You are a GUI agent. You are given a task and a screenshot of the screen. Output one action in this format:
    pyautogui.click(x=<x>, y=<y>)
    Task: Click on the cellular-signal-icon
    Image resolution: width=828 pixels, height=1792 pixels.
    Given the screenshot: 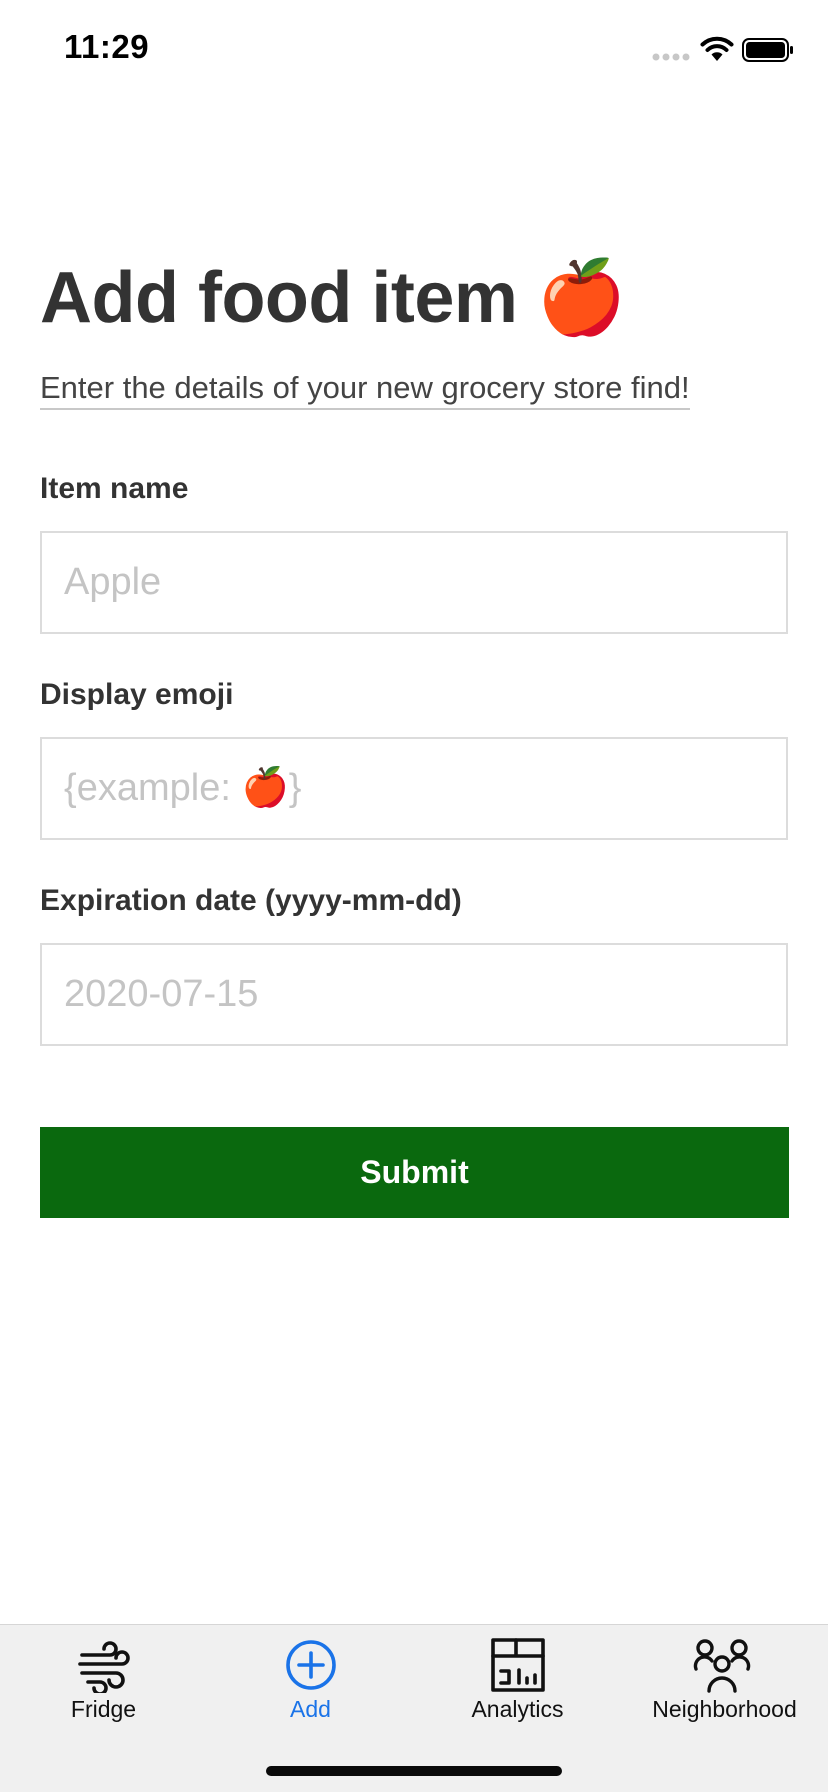 What is the action you would take?
    pyautogui.click(x=671, y=57)
    